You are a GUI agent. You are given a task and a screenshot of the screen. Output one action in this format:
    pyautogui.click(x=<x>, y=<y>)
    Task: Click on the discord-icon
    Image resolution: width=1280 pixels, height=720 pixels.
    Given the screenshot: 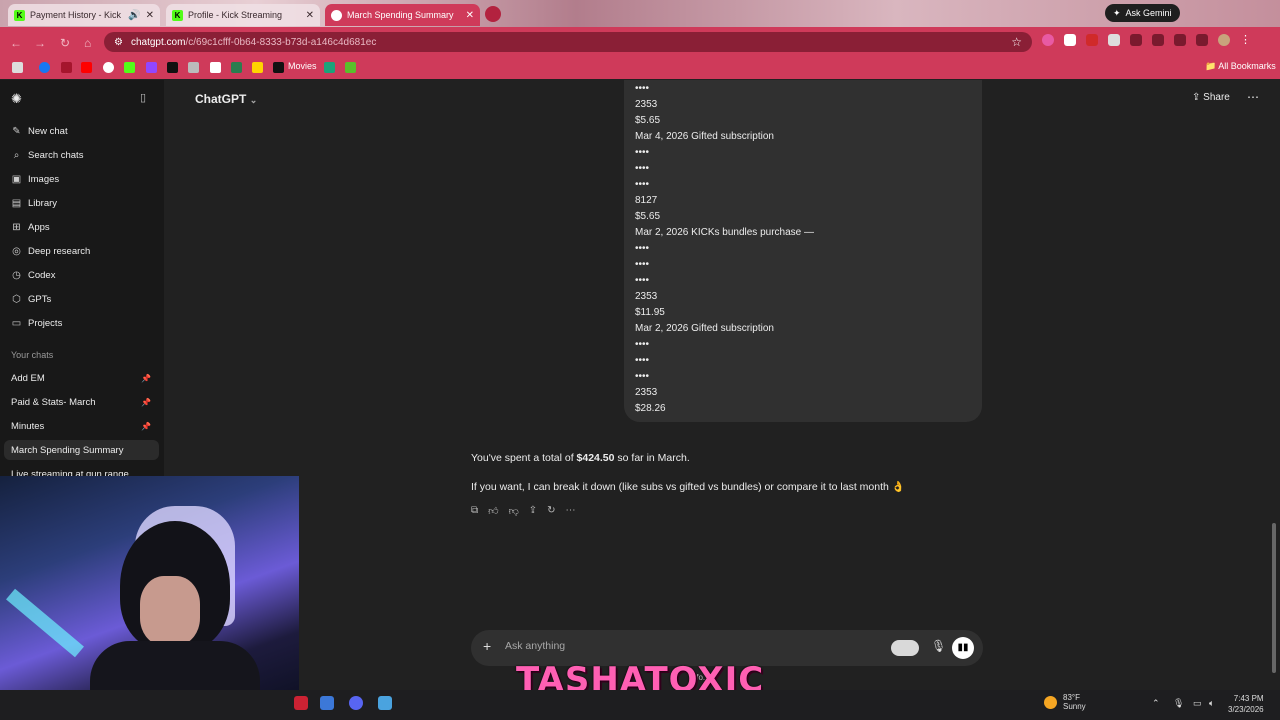 What is the action you would take?
    pyautogui.click(x=356, y=703)
    